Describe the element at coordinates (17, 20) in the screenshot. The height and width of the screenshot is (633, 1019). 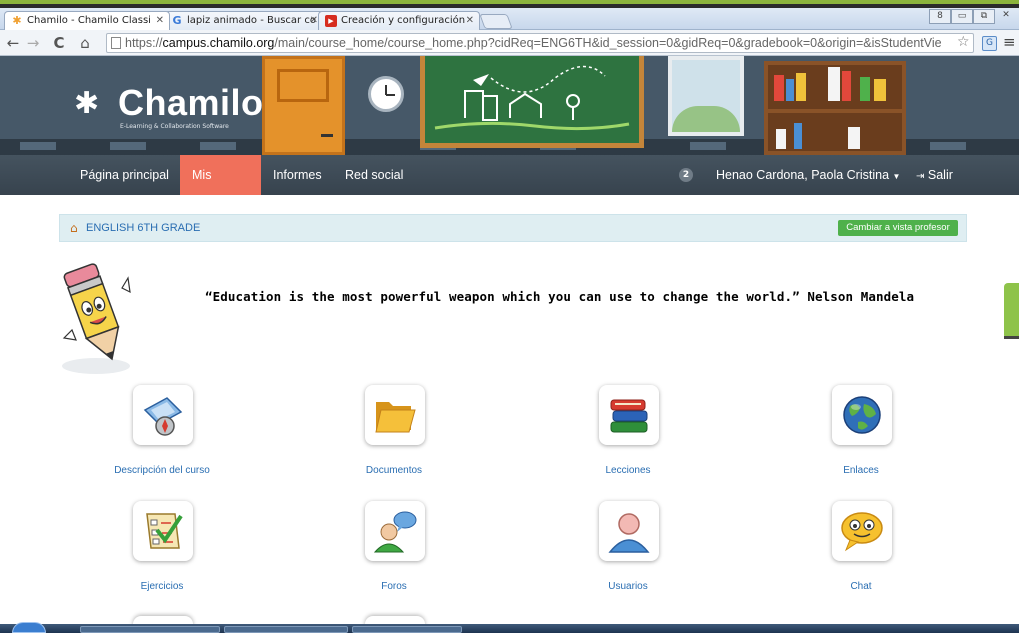
I see `chamilo-icon: ✱` at that location.